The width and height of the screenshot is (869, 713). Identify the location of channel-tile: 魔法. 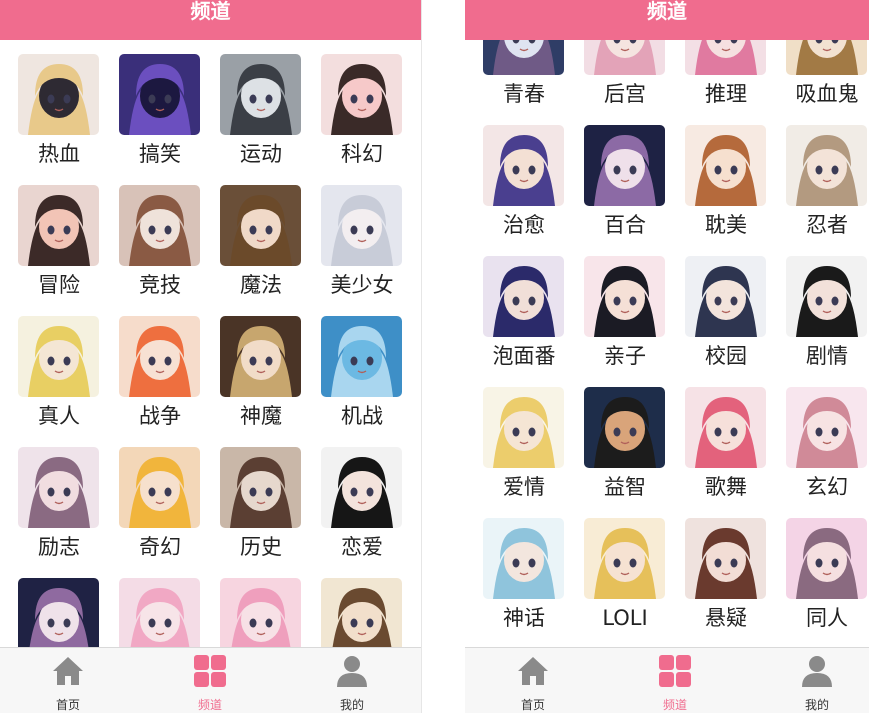
(261, 242).